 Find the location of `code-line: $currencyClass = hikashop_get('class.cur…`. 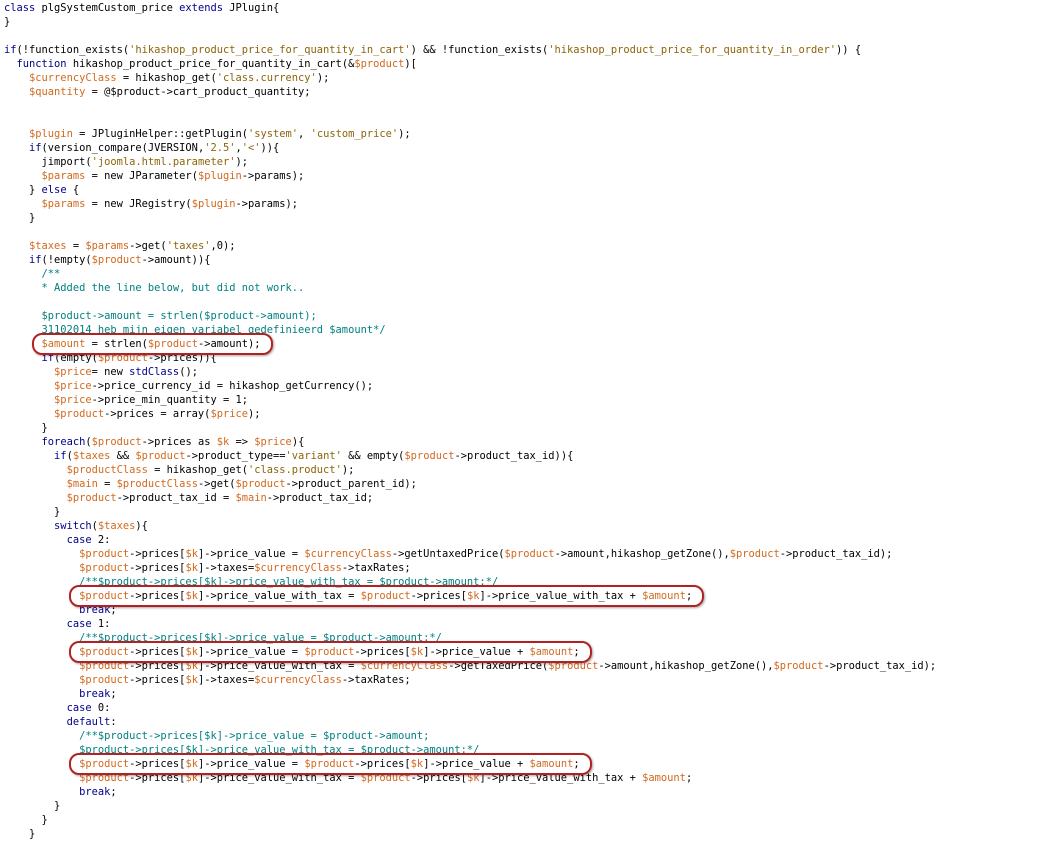

code-line: $currencyClass = hikashop_get('class.cur… is located at coordinates (528, 78).